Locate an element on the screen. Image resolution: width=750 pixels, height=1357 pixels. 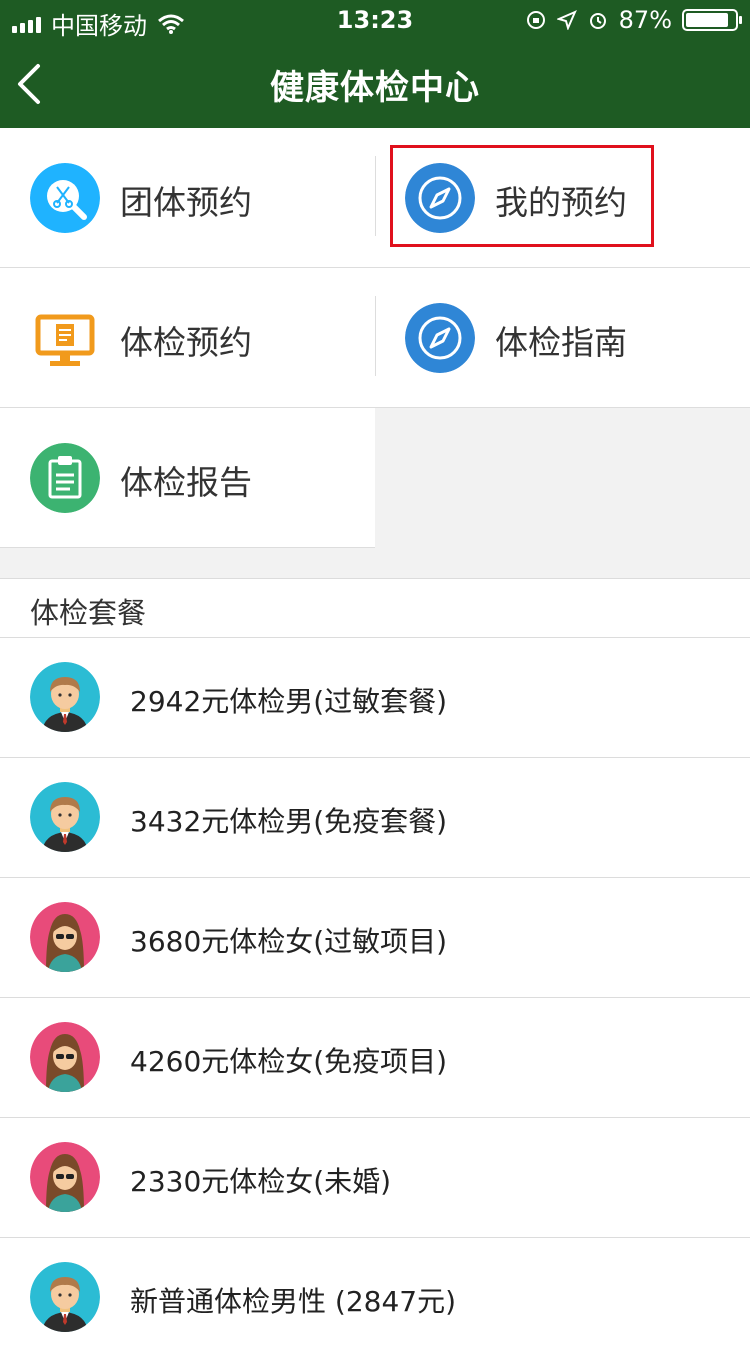
navigation-bar: 健康体检中心 is located at coordinates (375, 84).